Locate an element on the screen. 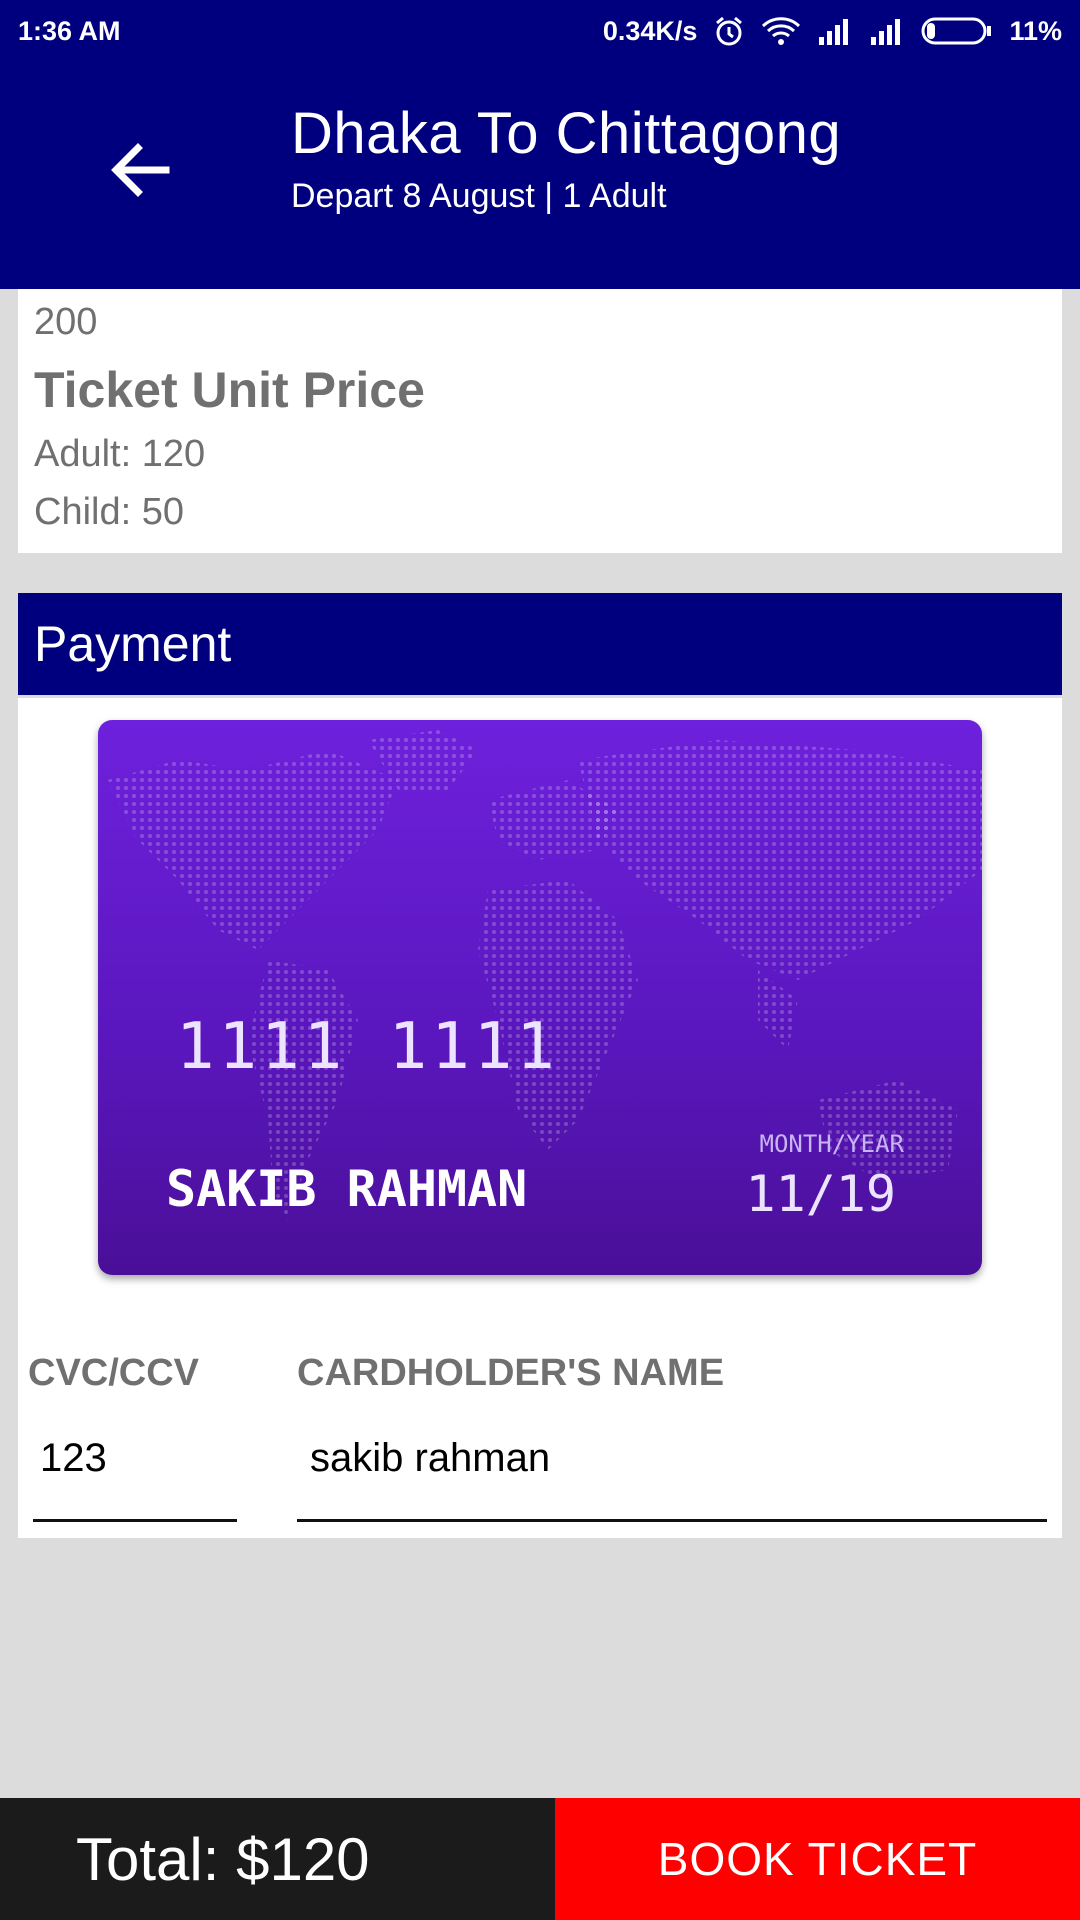  card-expiry-label: MONTH/YEAR is located at coordinates (832, 1144).